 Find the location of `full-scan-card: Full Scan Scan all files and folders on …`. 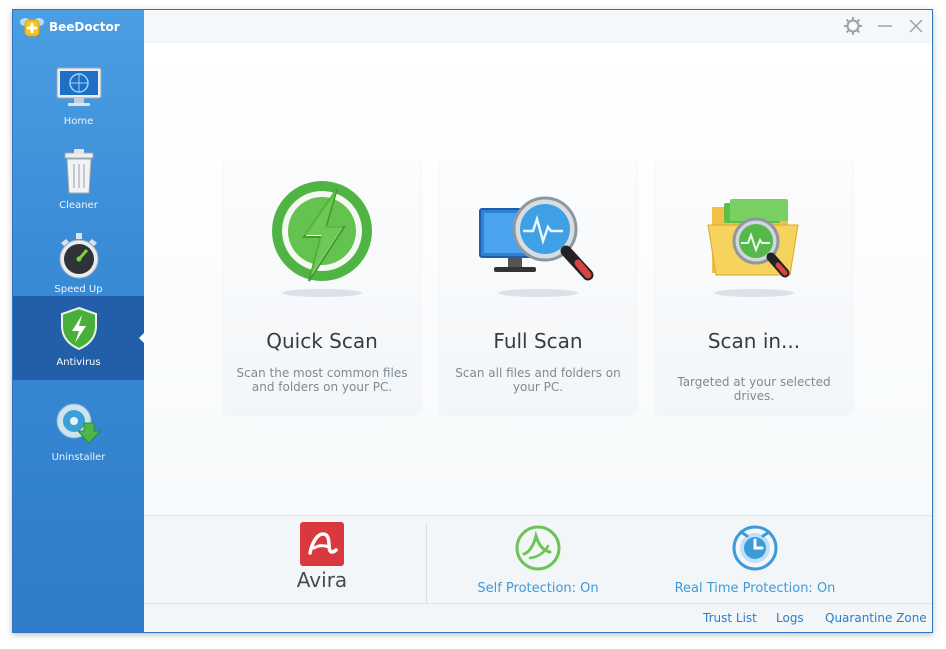

full-scan-card: Full Scan Scan all files and folders on … is located at coordinates (538, 287).